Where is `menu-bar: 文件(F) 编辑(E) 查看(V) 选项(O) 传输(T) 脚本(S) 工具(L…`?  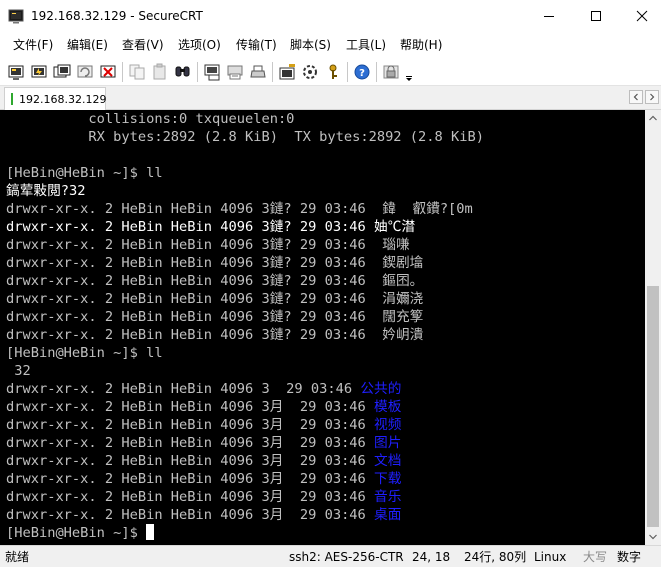 menu-bar: 文件(F) 编辑(E) 查看(V) 选项(O) 传输(T) 脚本(S) 工具(L… is located at coordinates (330, 45).